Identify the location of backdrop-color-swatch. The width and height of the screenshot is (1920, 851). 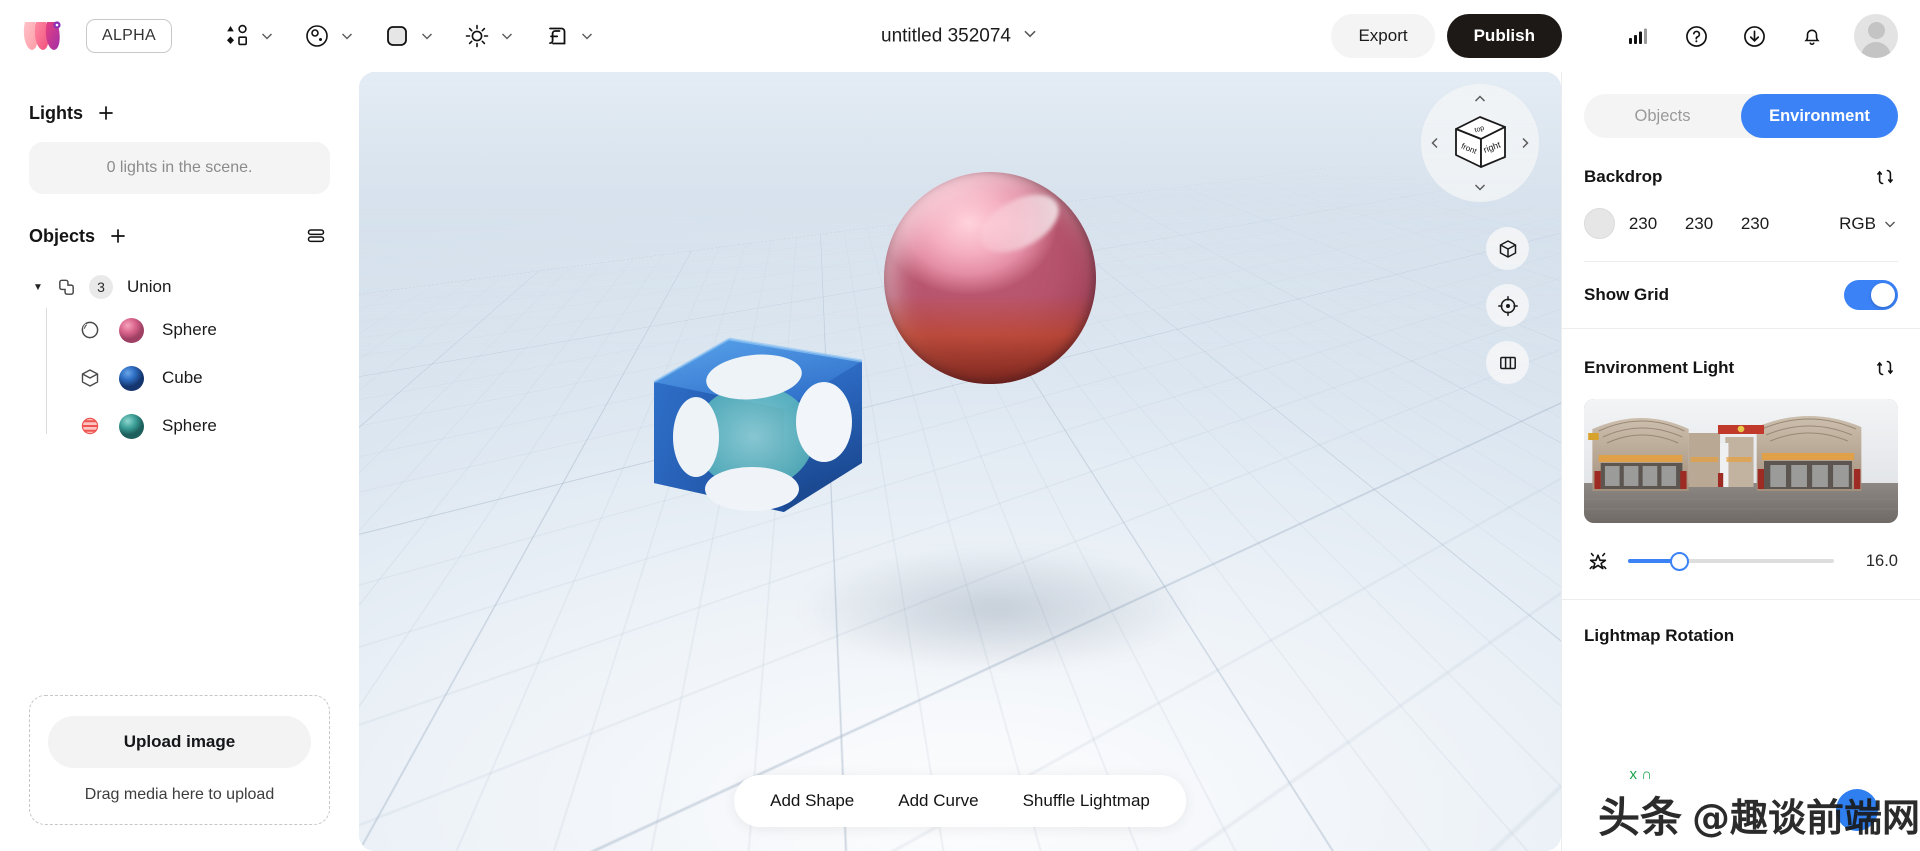
(1599, 223).